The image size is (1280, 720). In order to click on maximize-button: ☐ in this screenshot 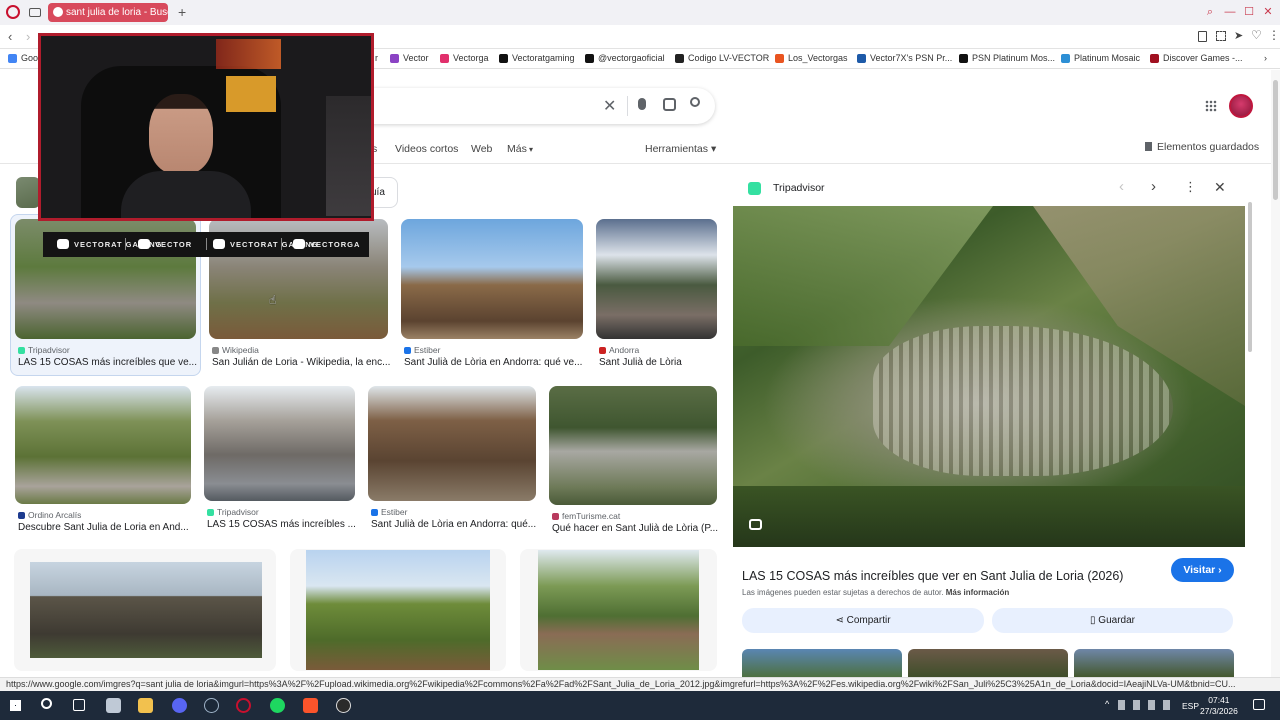, I will do `click(1249, 12)`.